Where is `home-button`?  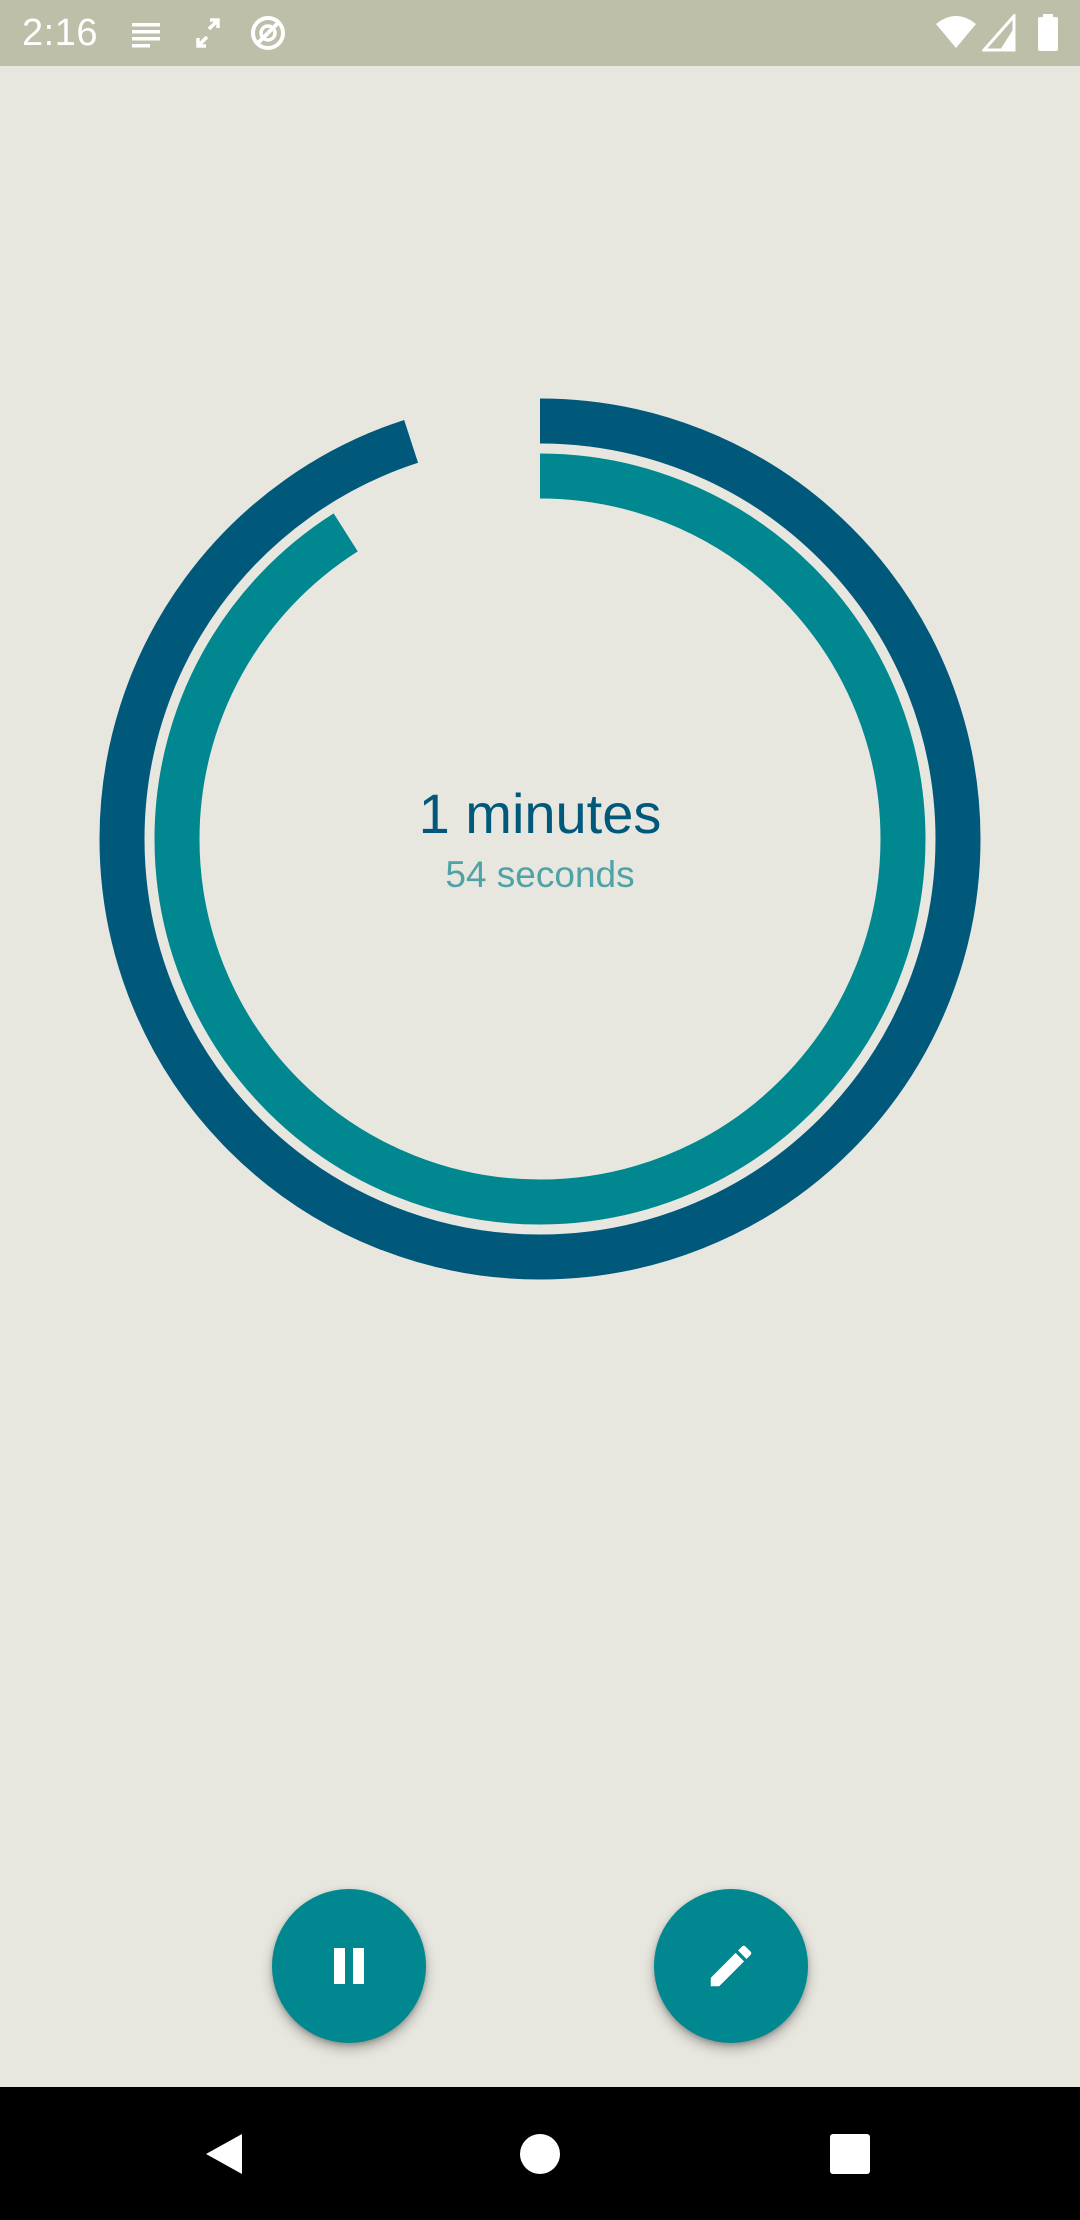 home-button is located at coordinates (540, 2153).